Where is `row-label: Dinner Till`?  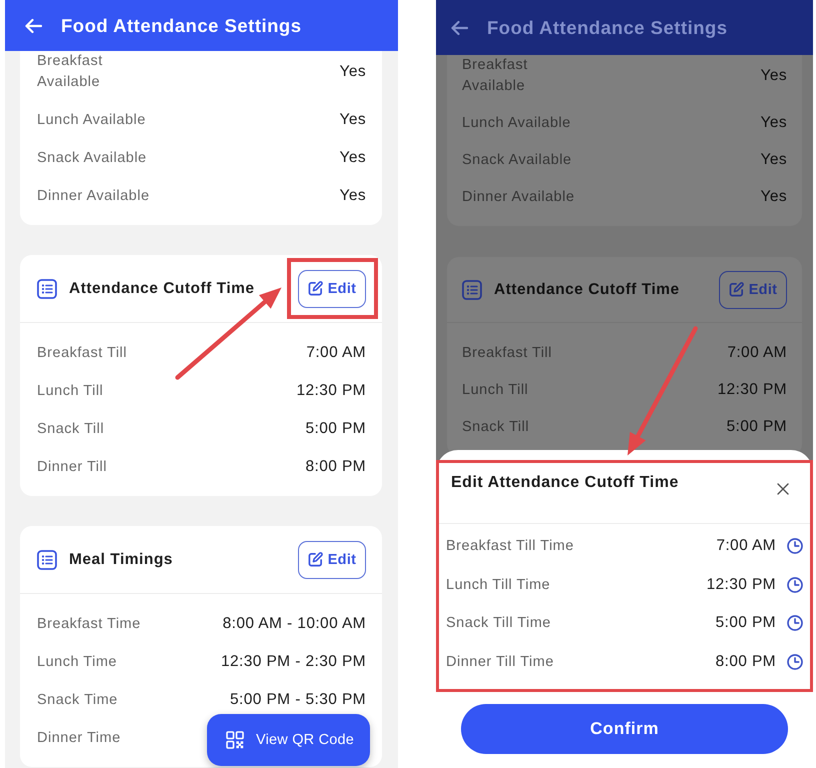 row-label: Dinner Till is located at coordinates (72, 467).